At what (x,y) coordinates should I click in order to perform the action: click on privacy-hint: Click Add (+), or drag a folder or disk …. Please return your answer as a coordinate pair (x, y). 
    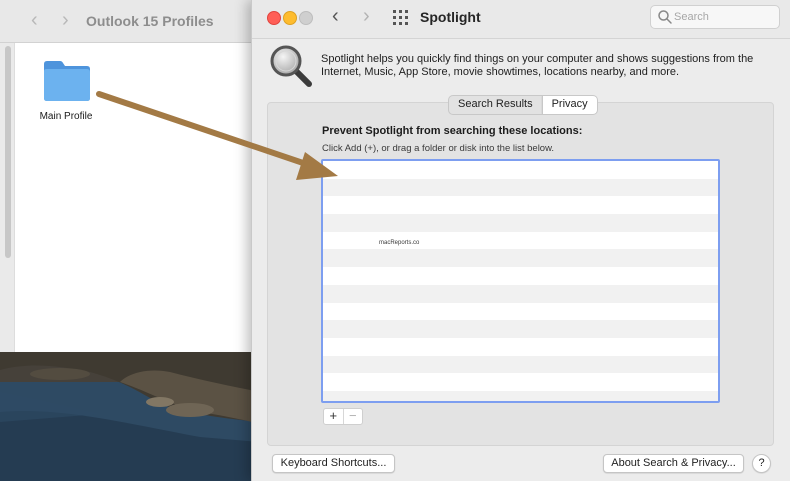
    Looking at the image, I should click on (438, 148).